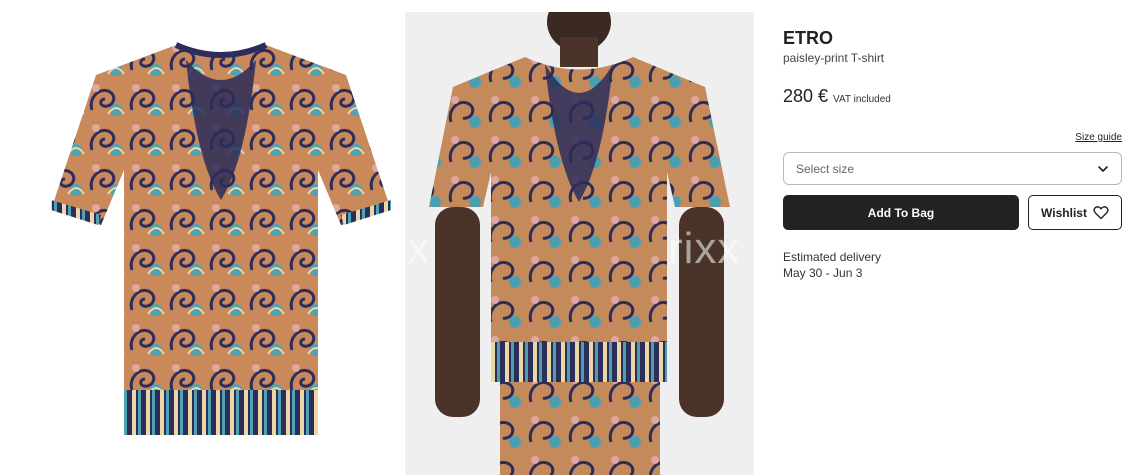 Image resolution: width=1129 pixels, height=475 pixels. What do you see at coordinates (1098, 137) in the screenshot?
I see `size-guide-link: Size guide` at bounding box center [1098, 137].